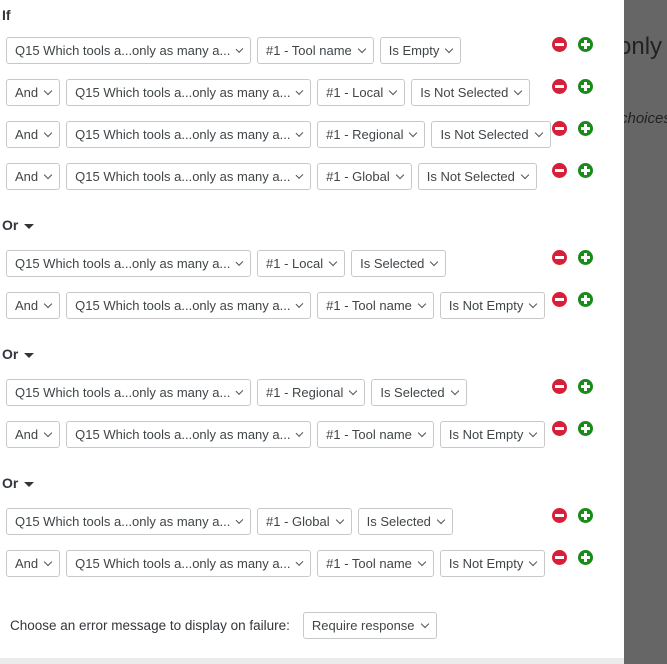 This screenshot has width=667, height=664. Describe the element at coordinates (29, 484) in the screenshot. I see `caret-down-icon` at that location.